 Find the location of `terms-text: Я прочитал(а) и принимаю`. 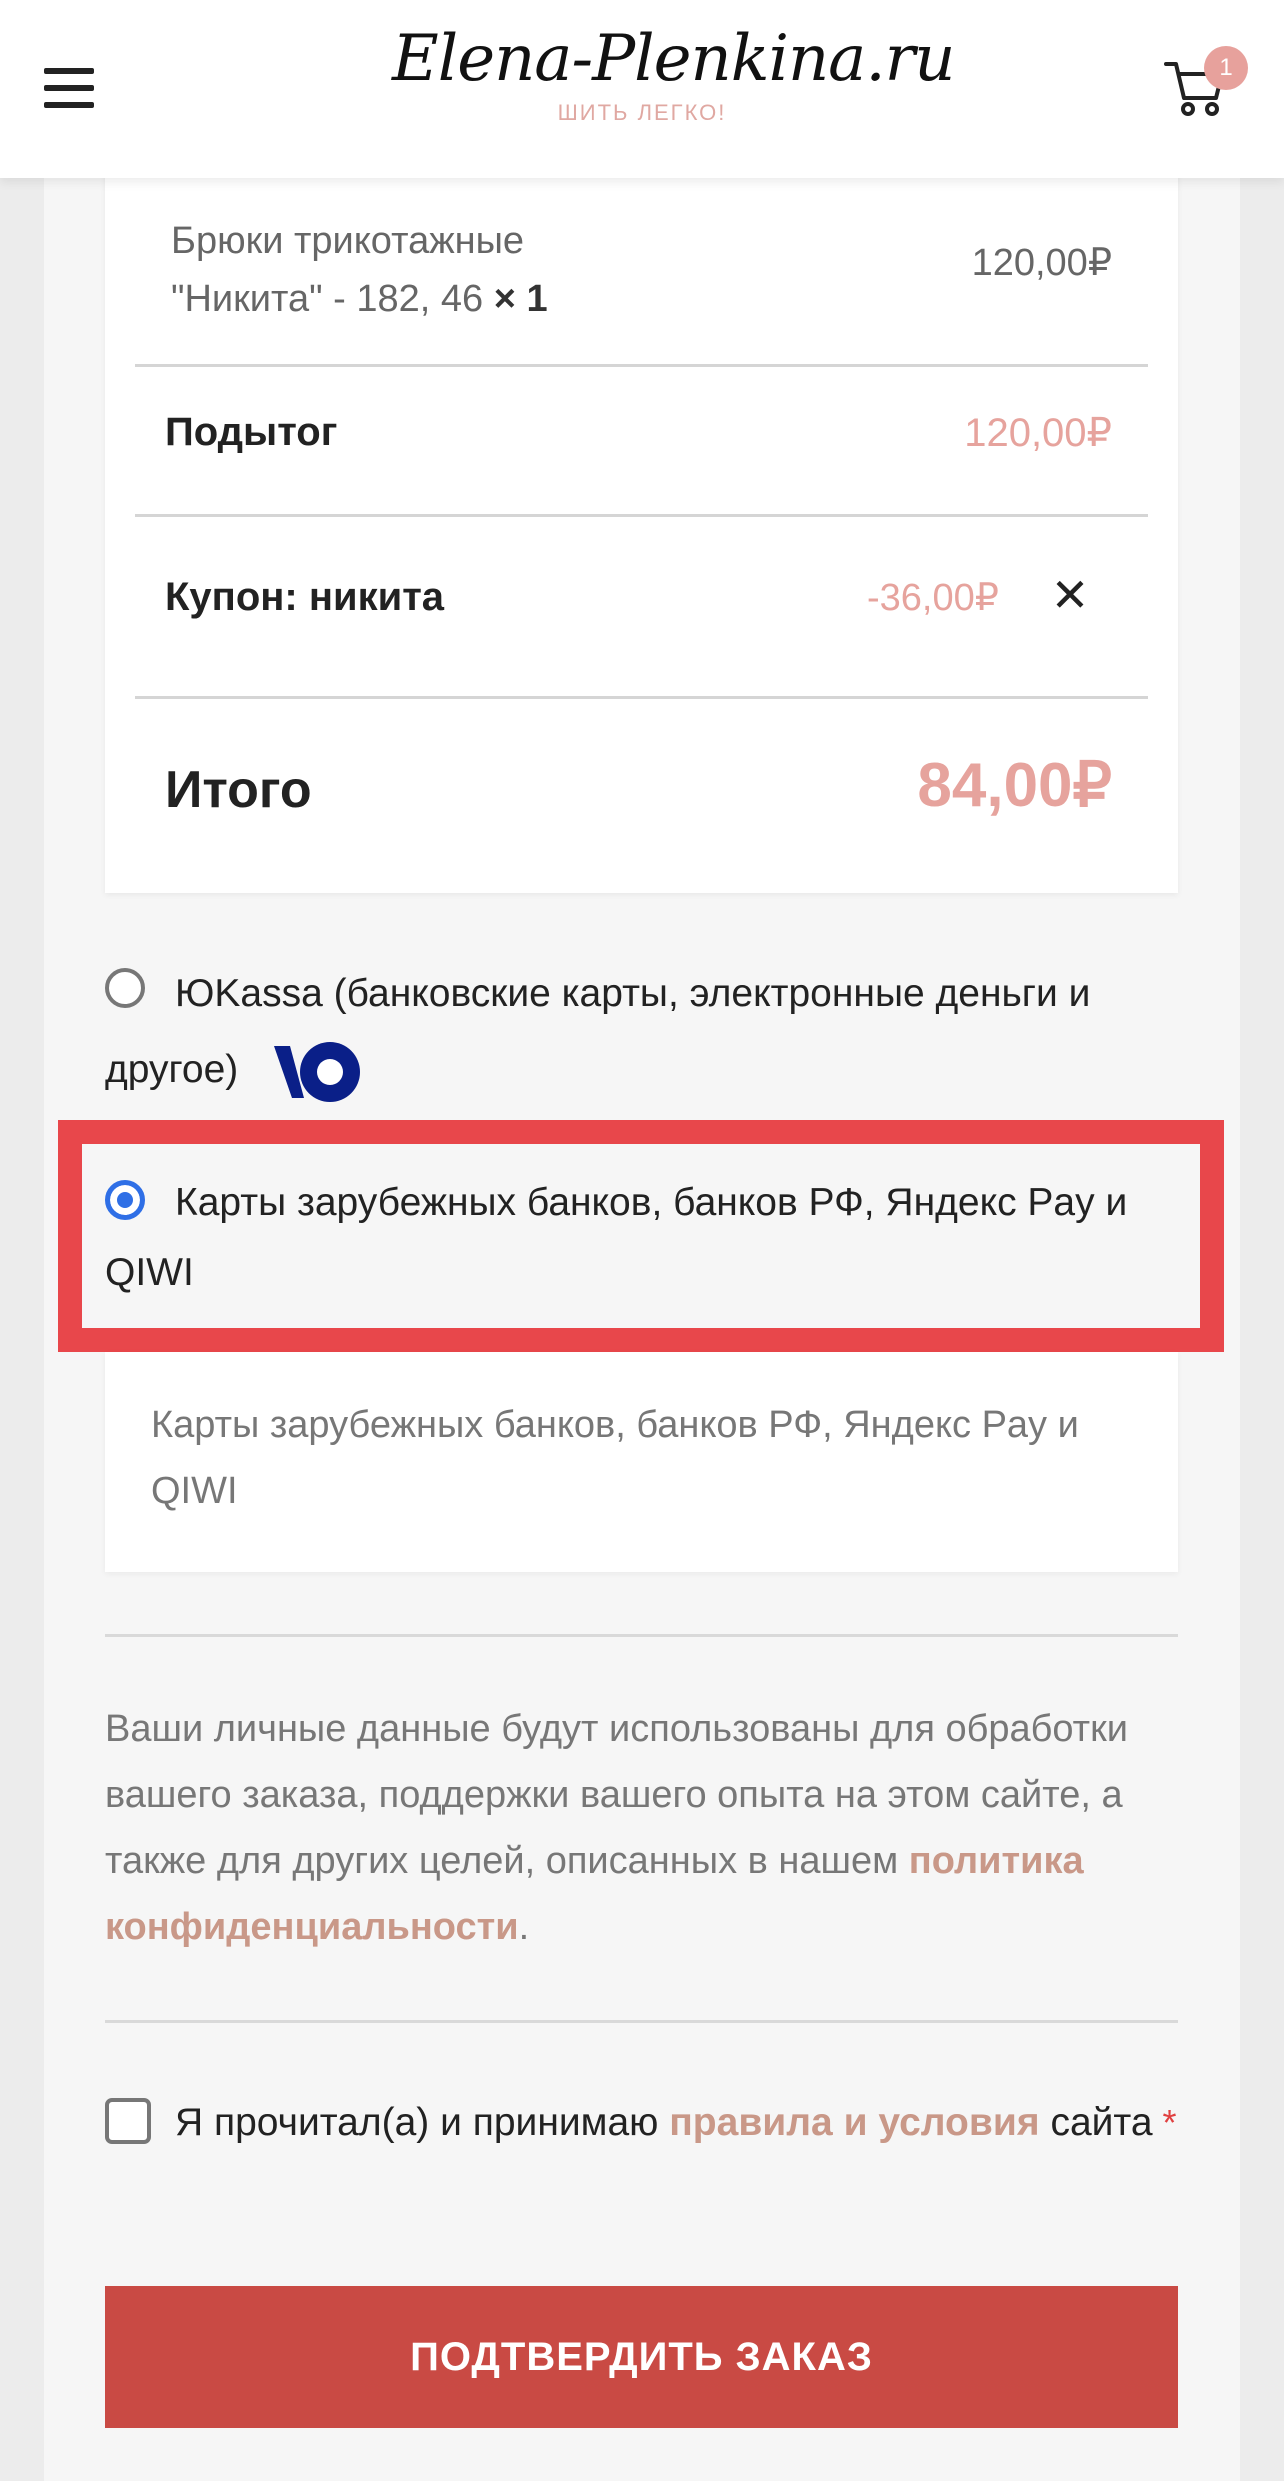

terms-text: Я прочитал(а) и принимаю is located at coordinates (417, 2122).